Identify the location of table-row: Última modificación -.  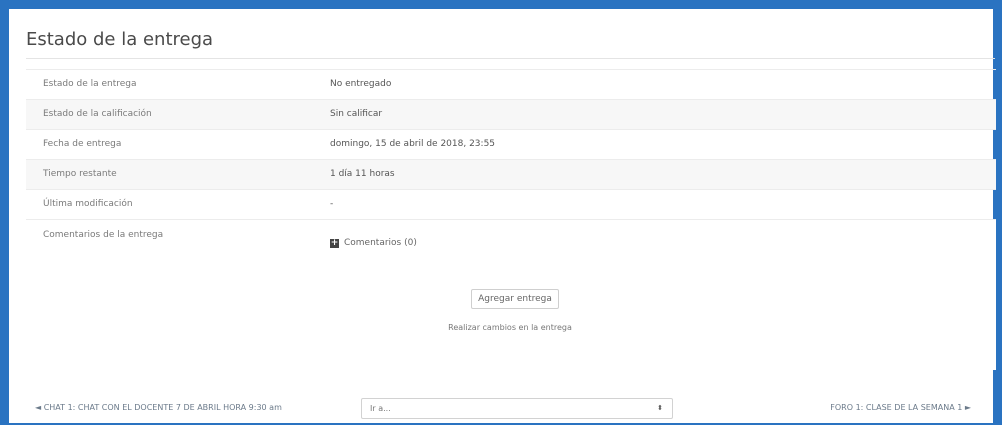
(511, 204).